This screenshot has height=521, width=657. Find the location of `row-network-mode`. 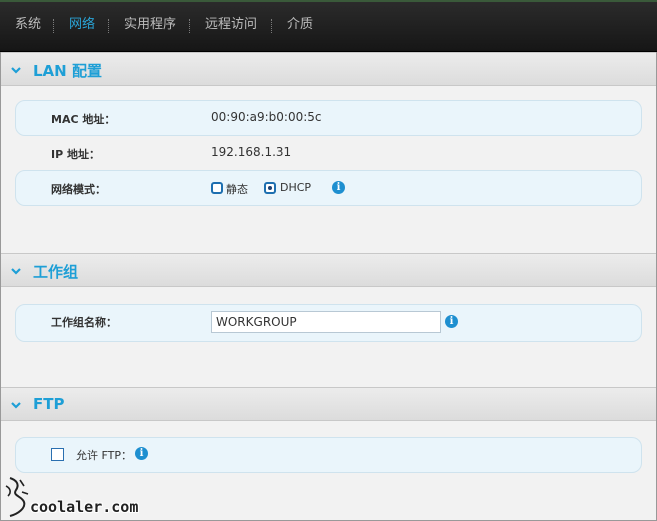

row-network-mode is located at coordinates (328, 188).